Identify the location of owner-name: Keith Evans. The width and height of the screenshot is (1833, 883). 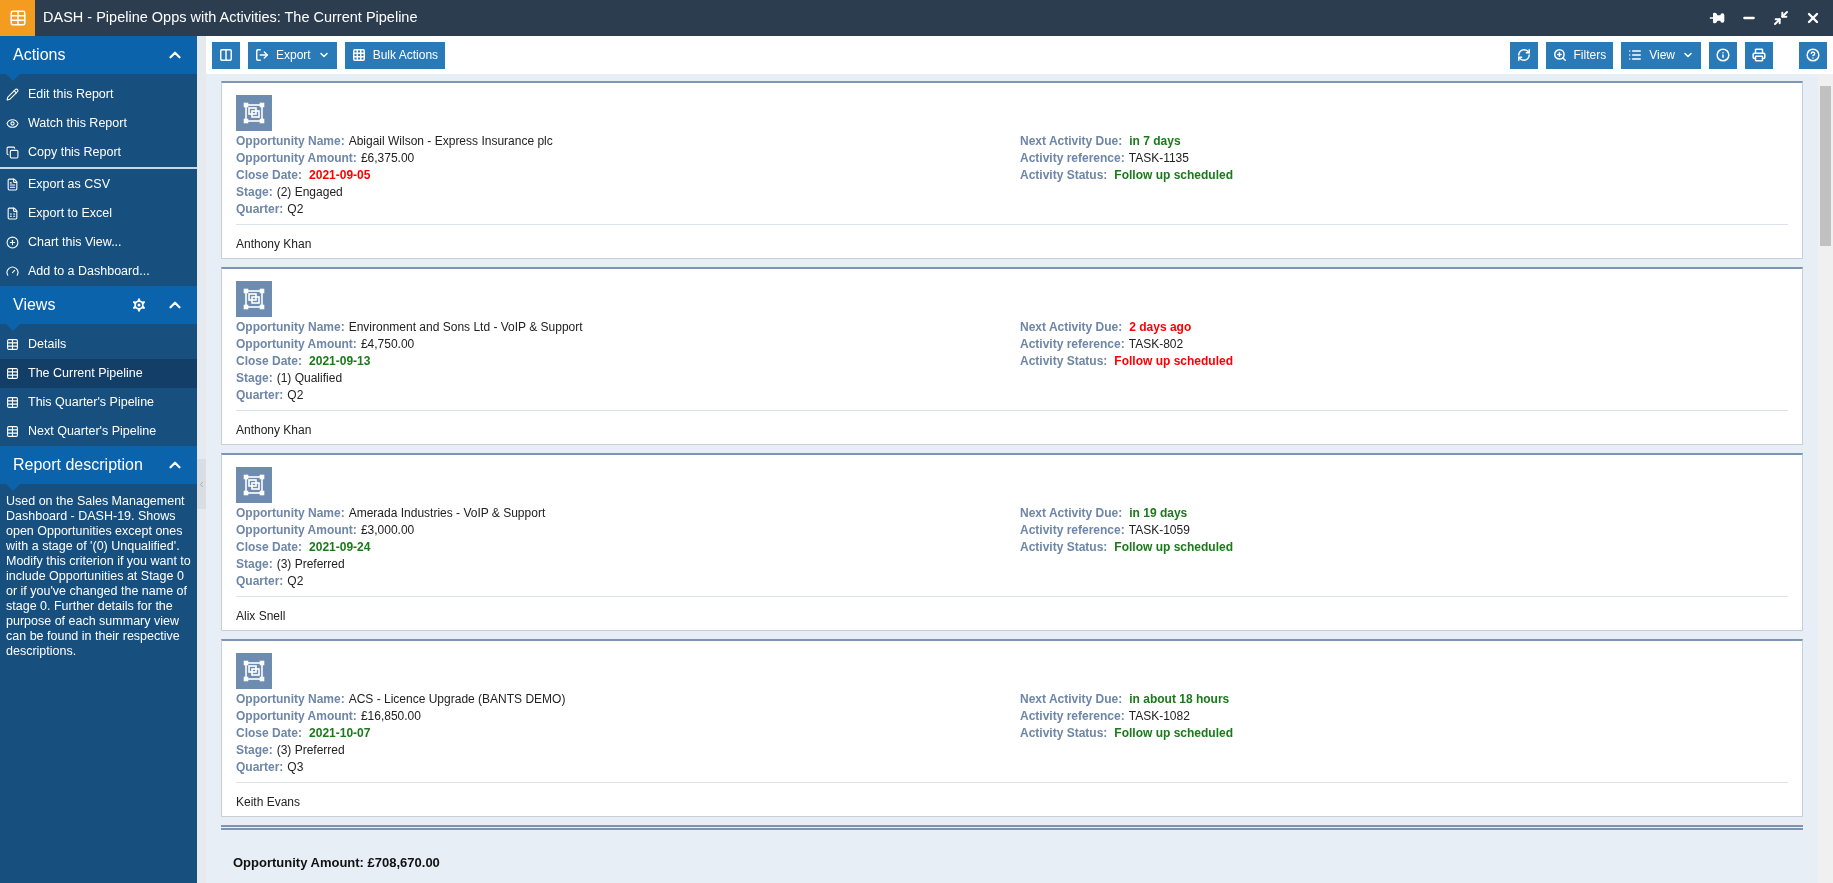
(268, 802).